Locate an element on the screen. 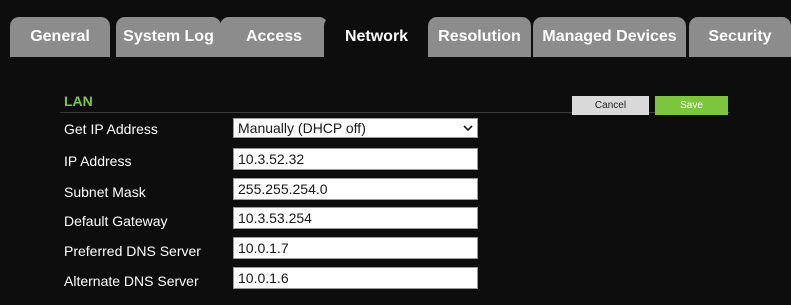 This screenshot has height=305, width=791. tab-system-log: System Log is located at coordinates (168, 37).